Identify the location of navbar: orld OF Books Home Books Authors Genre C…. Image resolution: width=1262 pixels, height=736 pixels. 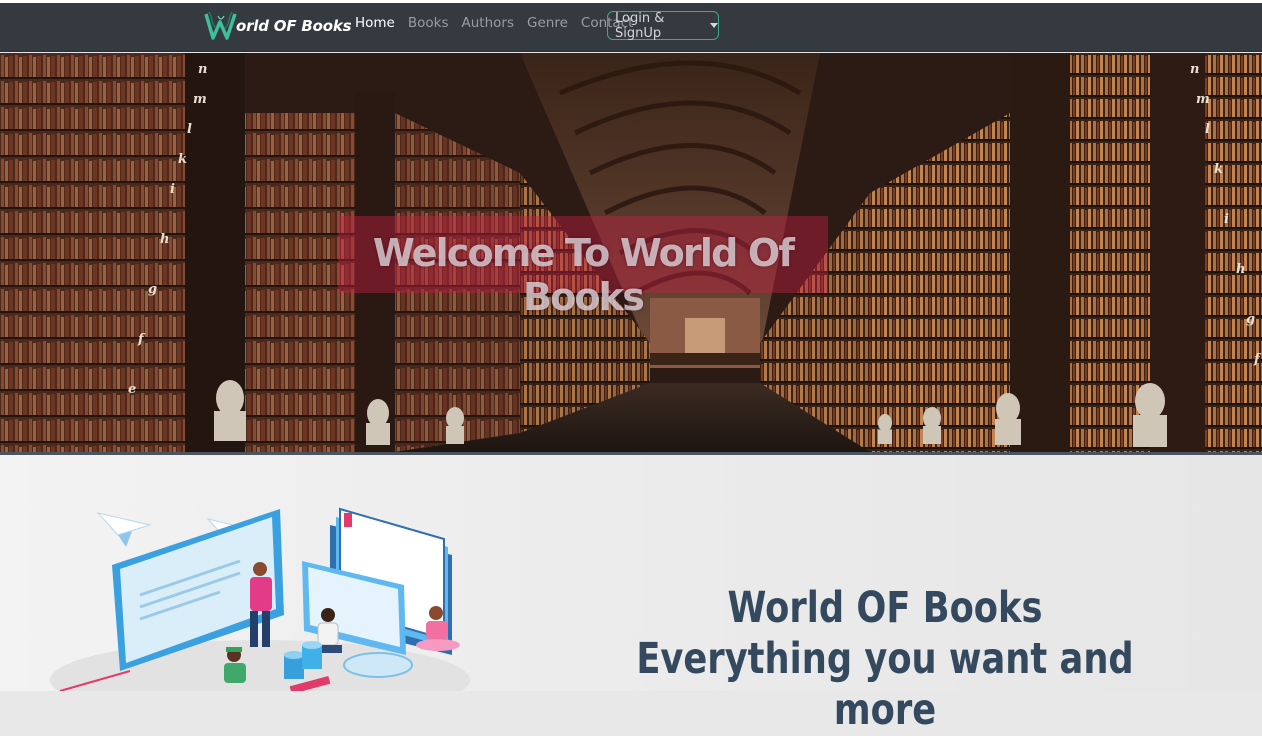
(631, 27).